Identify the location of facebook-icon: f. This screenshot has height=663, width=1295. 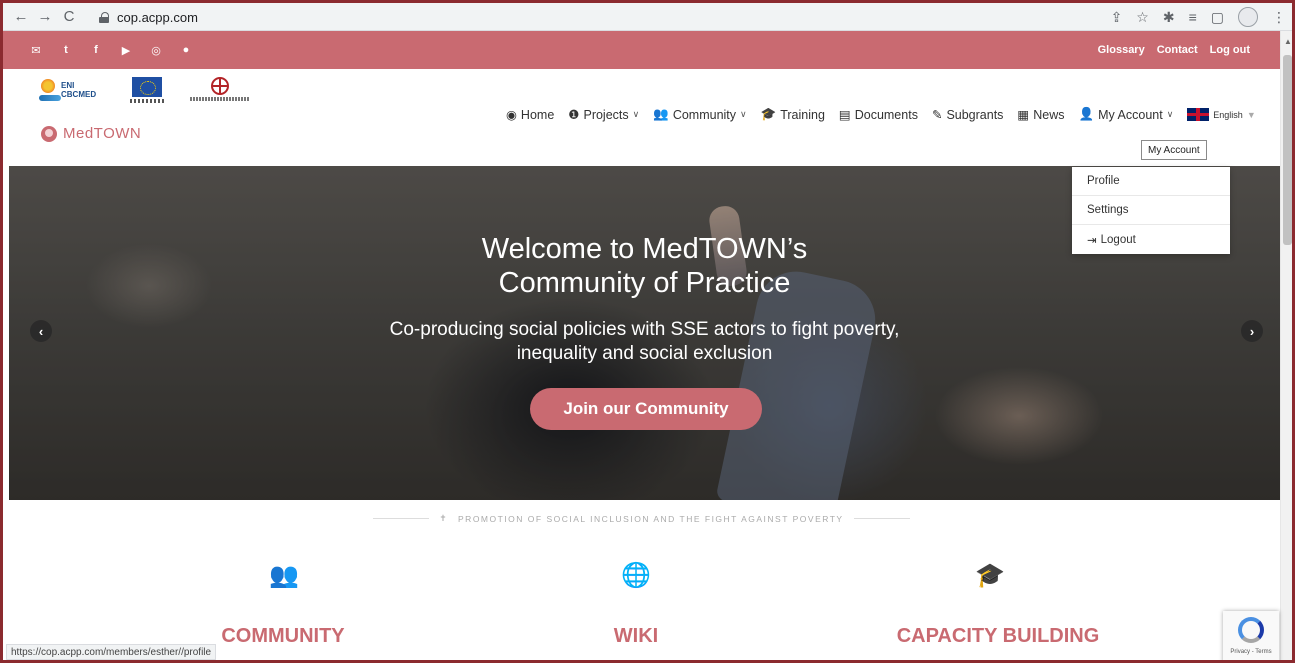
(96, 50).